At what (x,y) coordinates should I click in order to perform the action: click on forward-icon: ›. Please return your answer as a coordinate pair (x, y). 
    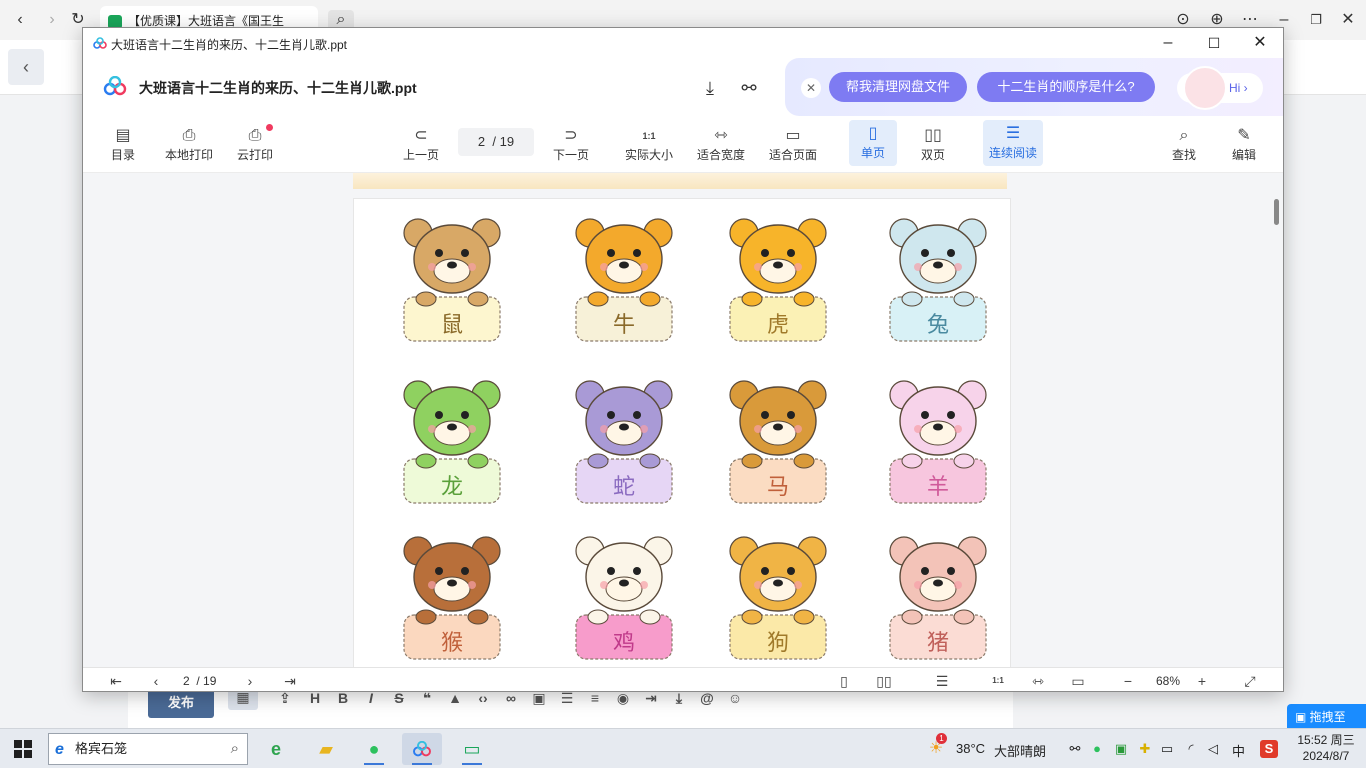
    Looking at the image, I should click on (52, 20).